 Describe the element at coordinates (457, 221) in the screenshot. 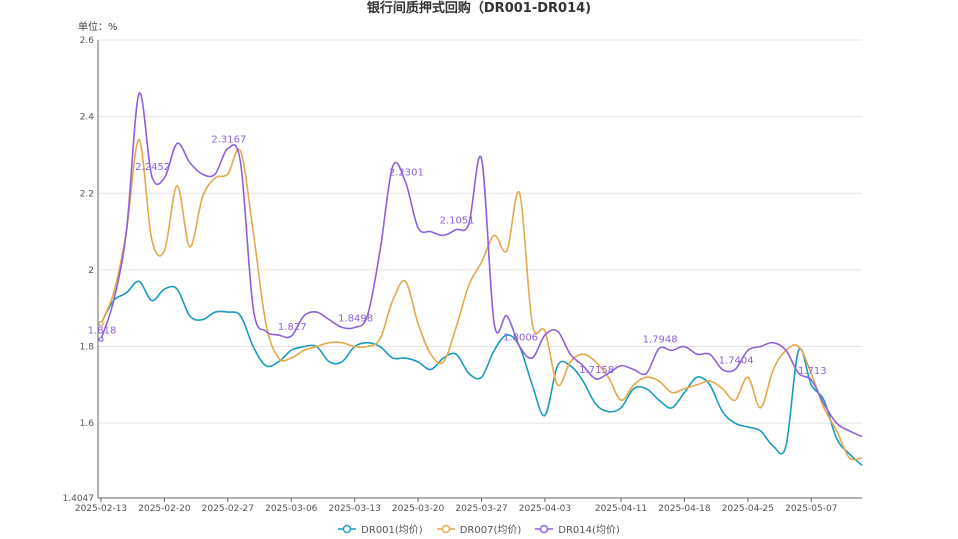

I see `data-label: 2.1051` at that location.